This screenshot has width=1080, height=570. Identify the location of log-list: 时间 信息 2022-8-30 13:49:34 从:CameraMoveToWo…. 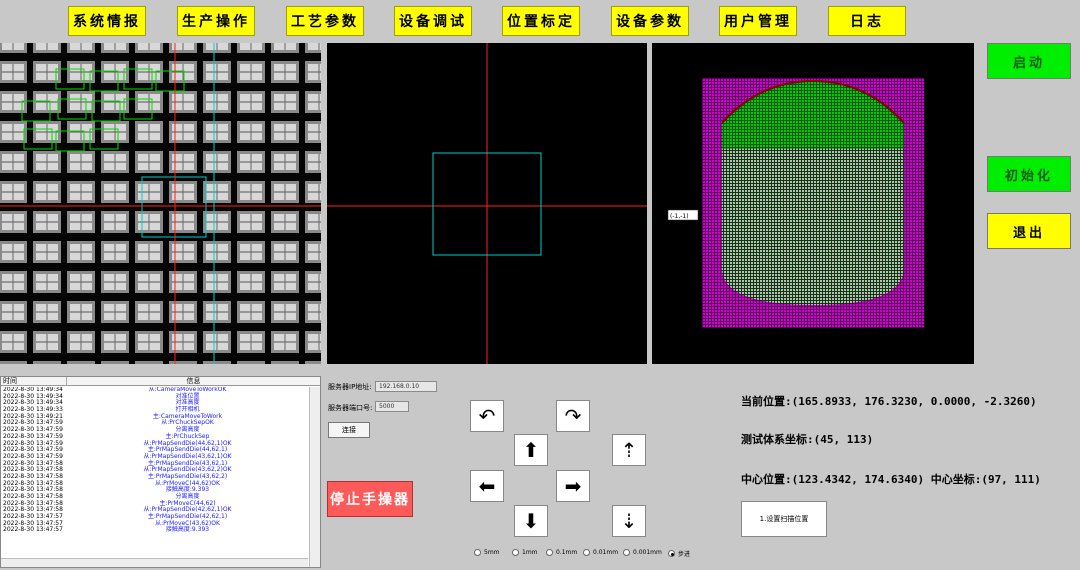
(160, 472).